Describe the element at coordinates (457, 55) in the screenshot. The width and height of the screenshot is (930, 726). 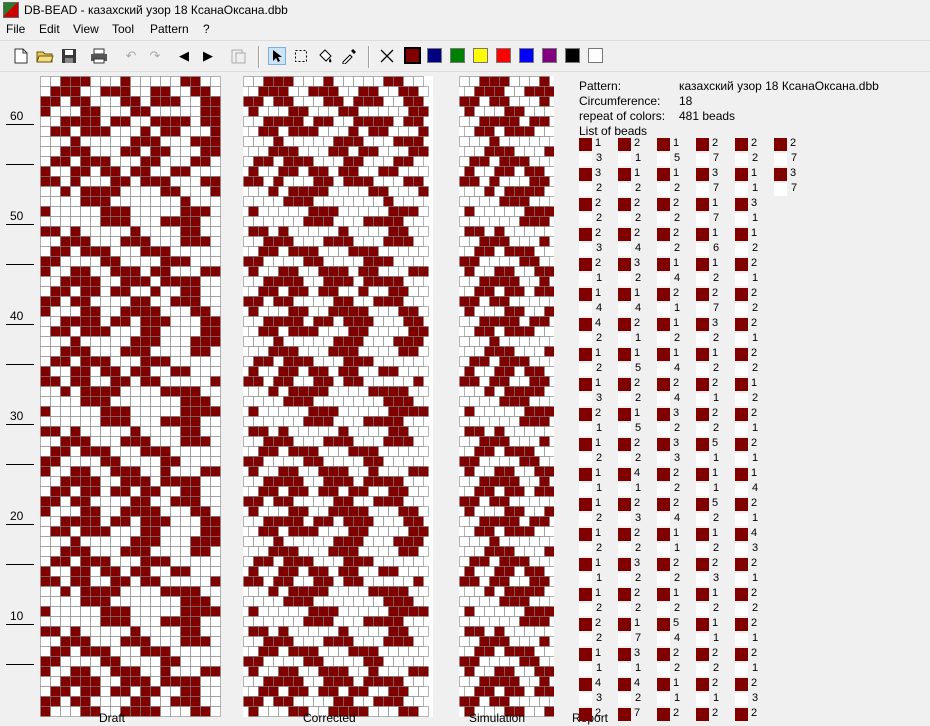
I see `color-swatch-green` at that location.